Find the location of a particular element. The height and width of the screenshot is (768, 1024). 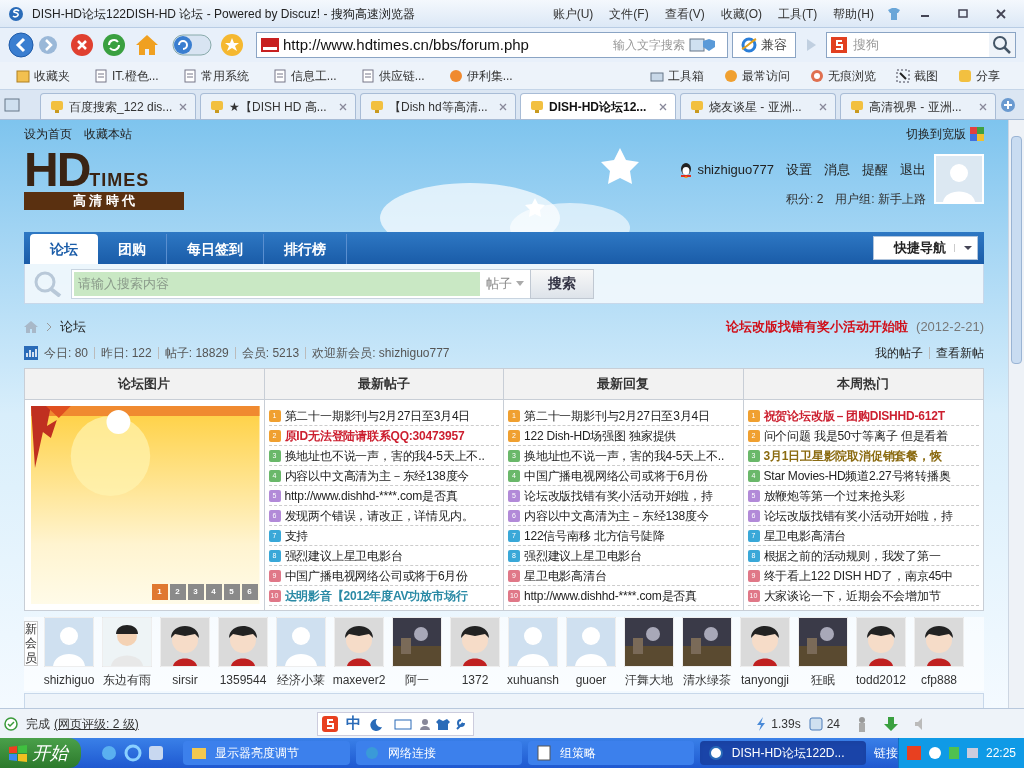

address-bar: http://www.hdtimes.cn/bbs/forum.php 输入文字搜索 is located at coordinates (492, 45).